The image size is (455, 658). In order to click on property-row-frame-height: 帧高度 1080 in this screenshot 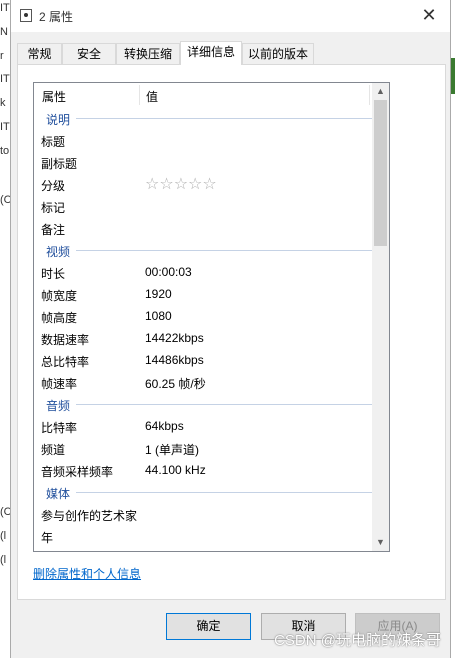, I will do `click(209, 316)`.